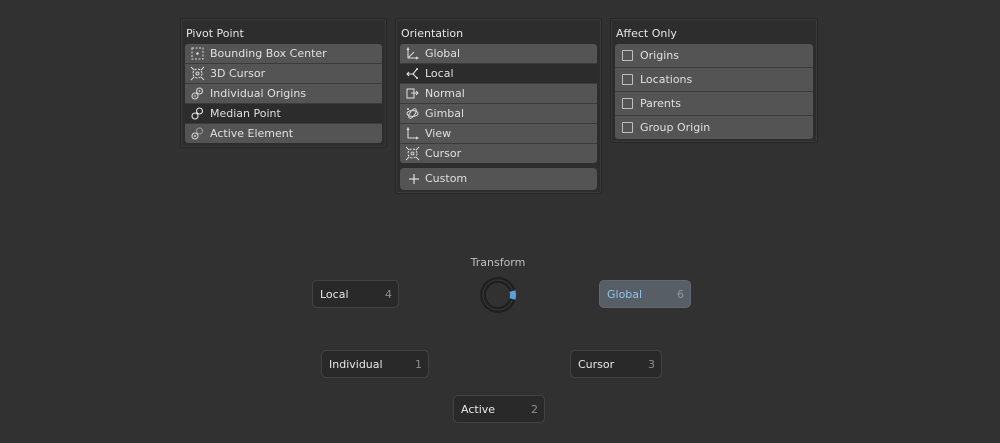 This screenshot has width=1000, height=443. What do you see at coordinates (443, 53) in the screenshot?
I see `orientation-item-label: Global` at bounding box center [443, 53].